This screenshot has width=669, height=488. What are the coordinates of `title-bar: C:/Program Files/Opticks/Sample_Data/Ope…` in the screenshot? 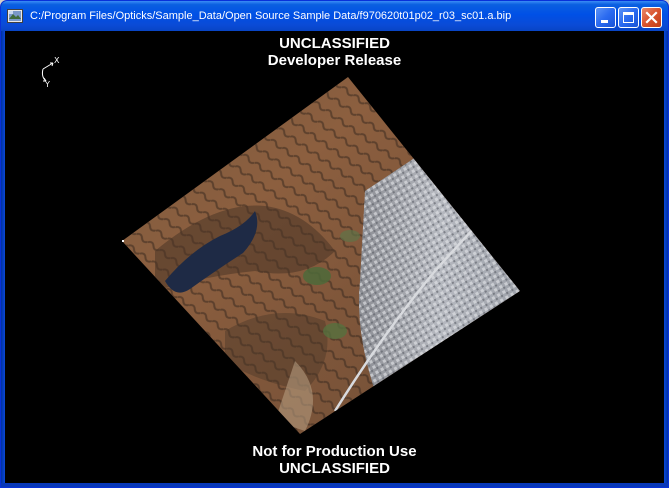 It's located at (334, 16).